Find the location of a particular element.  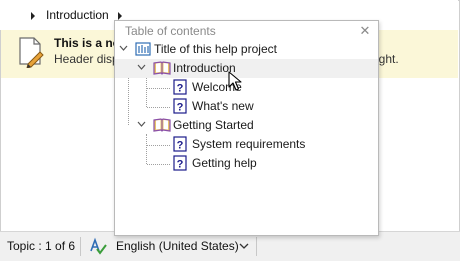

toc-item-system-requirements: ? System requirements is located at coordinates (246, 144).